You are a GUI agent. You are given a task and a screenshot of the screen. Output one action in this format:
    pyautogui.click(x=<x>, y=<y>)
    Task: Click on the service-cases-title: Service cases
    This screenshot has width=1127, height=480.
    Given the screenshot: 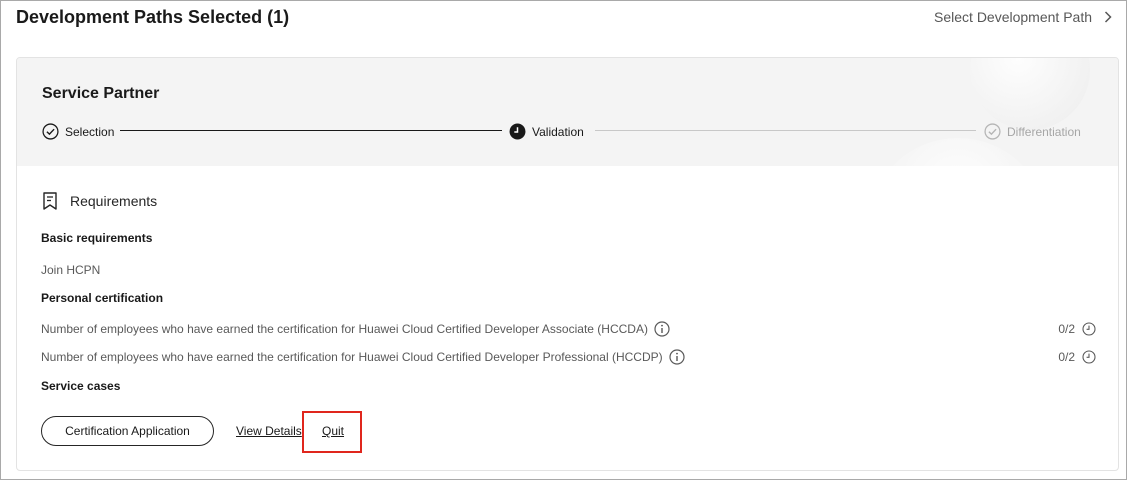 What is the action you would take?
    pyautogui.click(x=81, y=386)
    